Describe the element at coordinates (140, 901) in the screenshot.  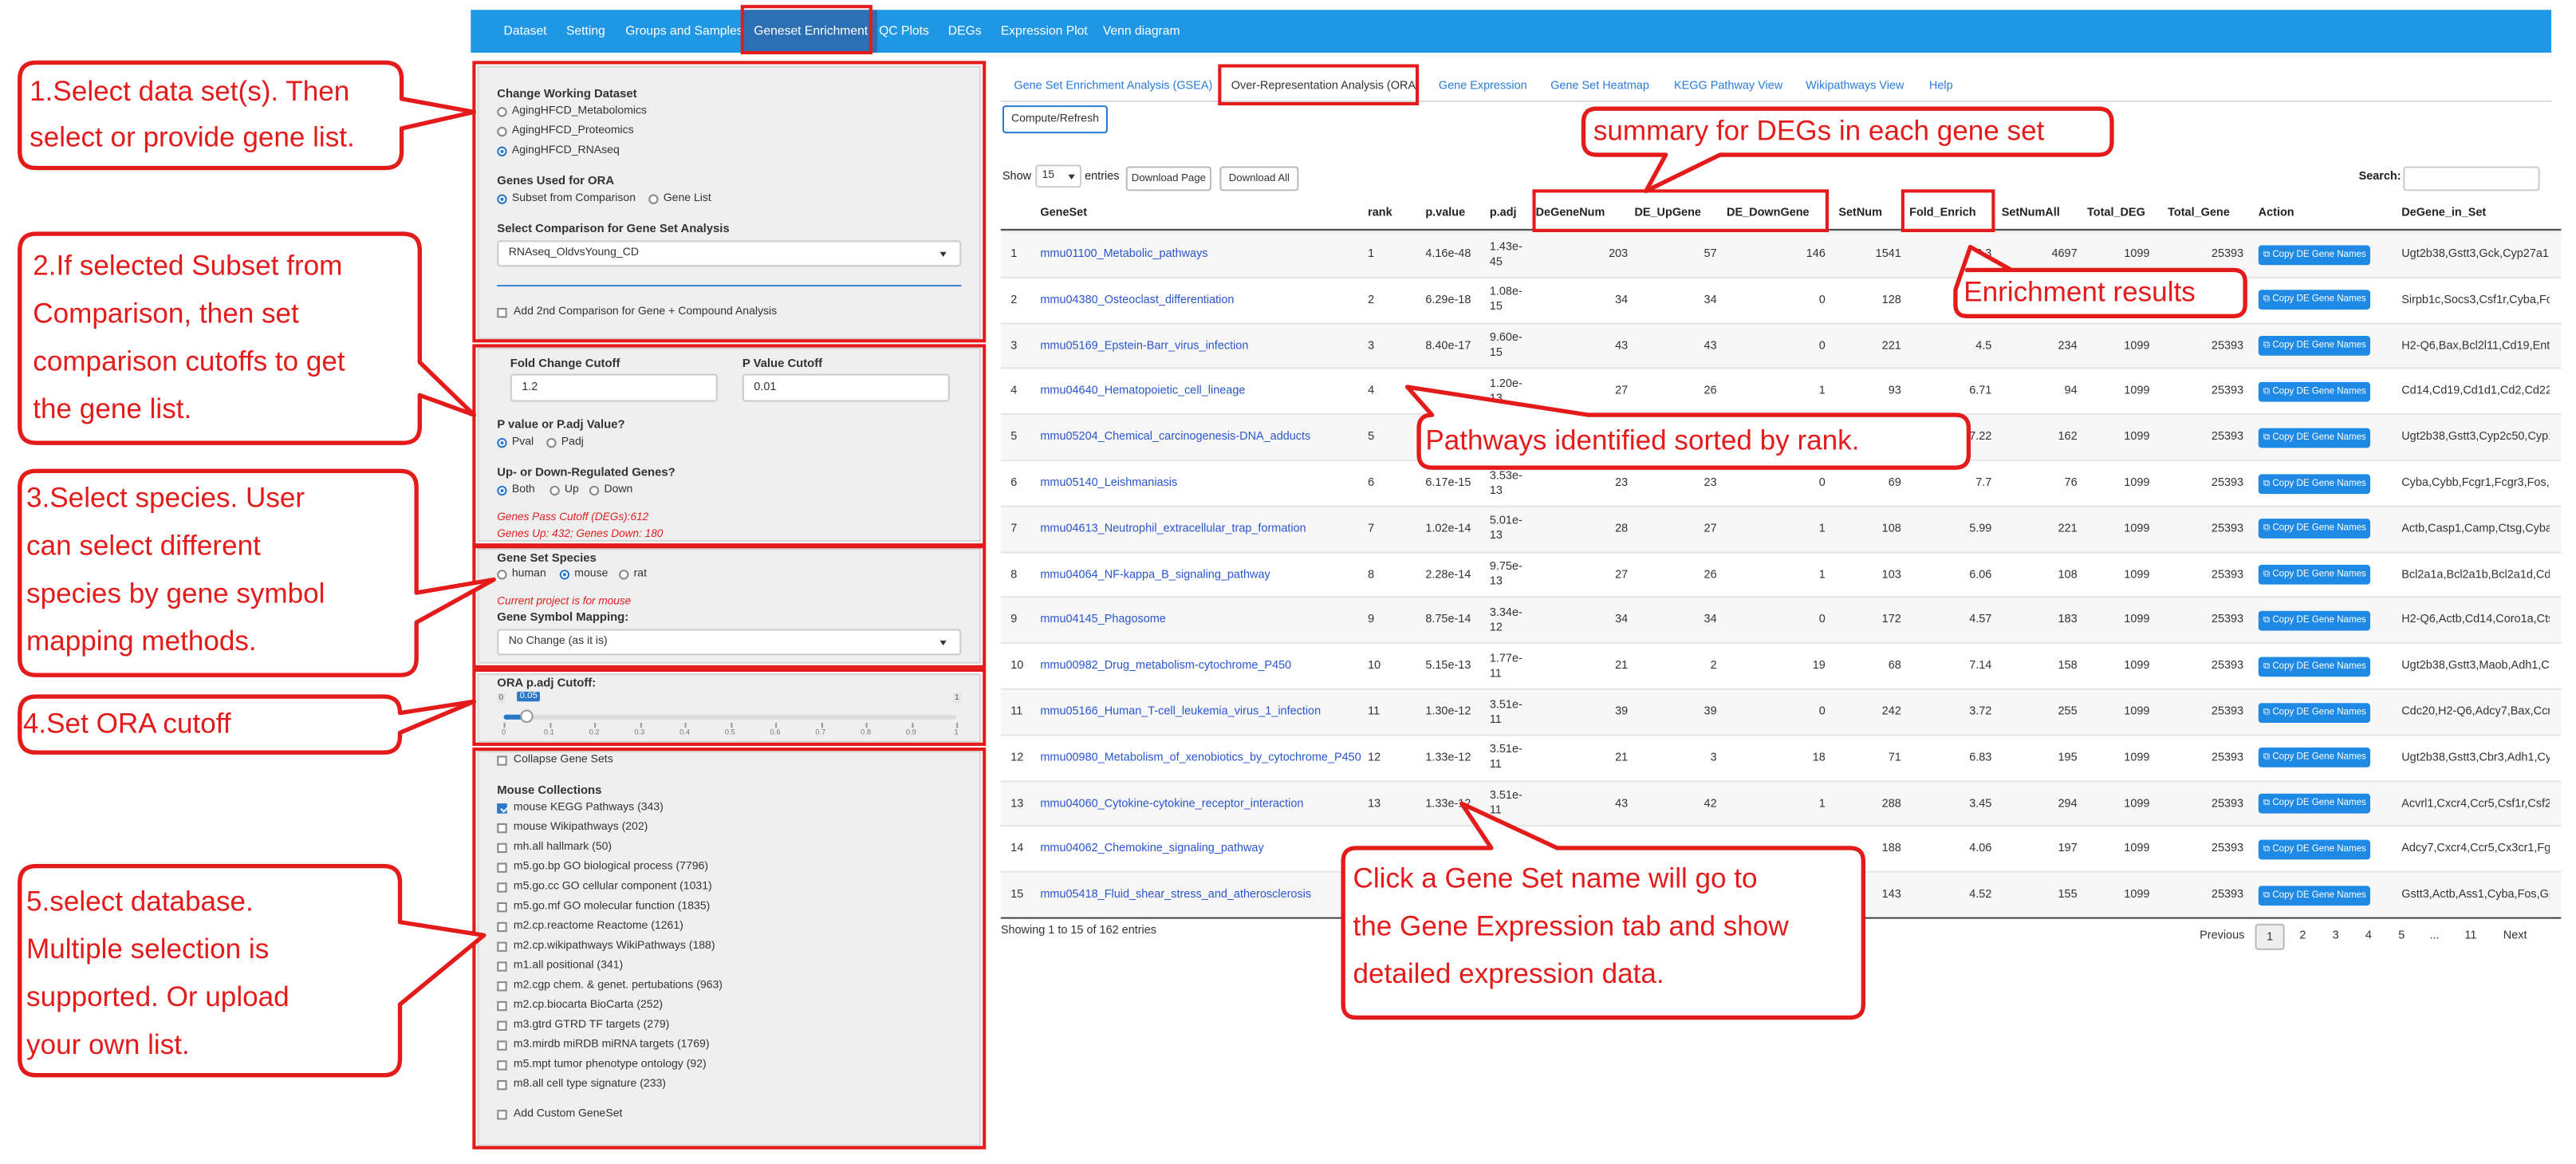
I see `callout-5-line1: 5.select database.` at that location.